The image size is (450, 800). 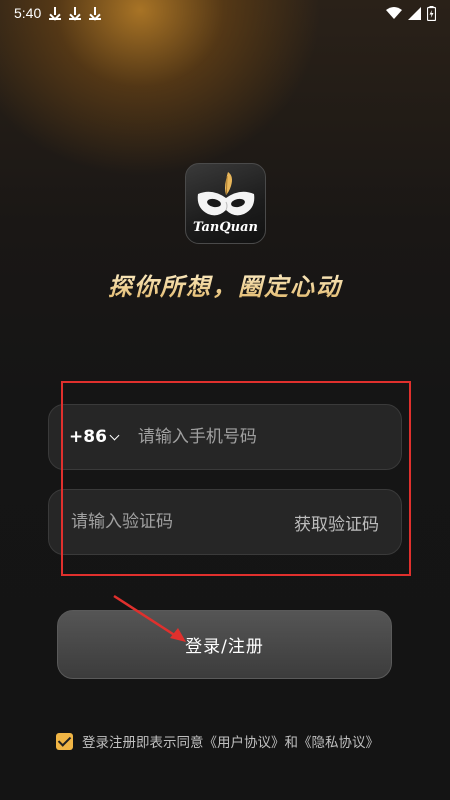 I want to click on wifi-icon, so click(x=394, y=13).